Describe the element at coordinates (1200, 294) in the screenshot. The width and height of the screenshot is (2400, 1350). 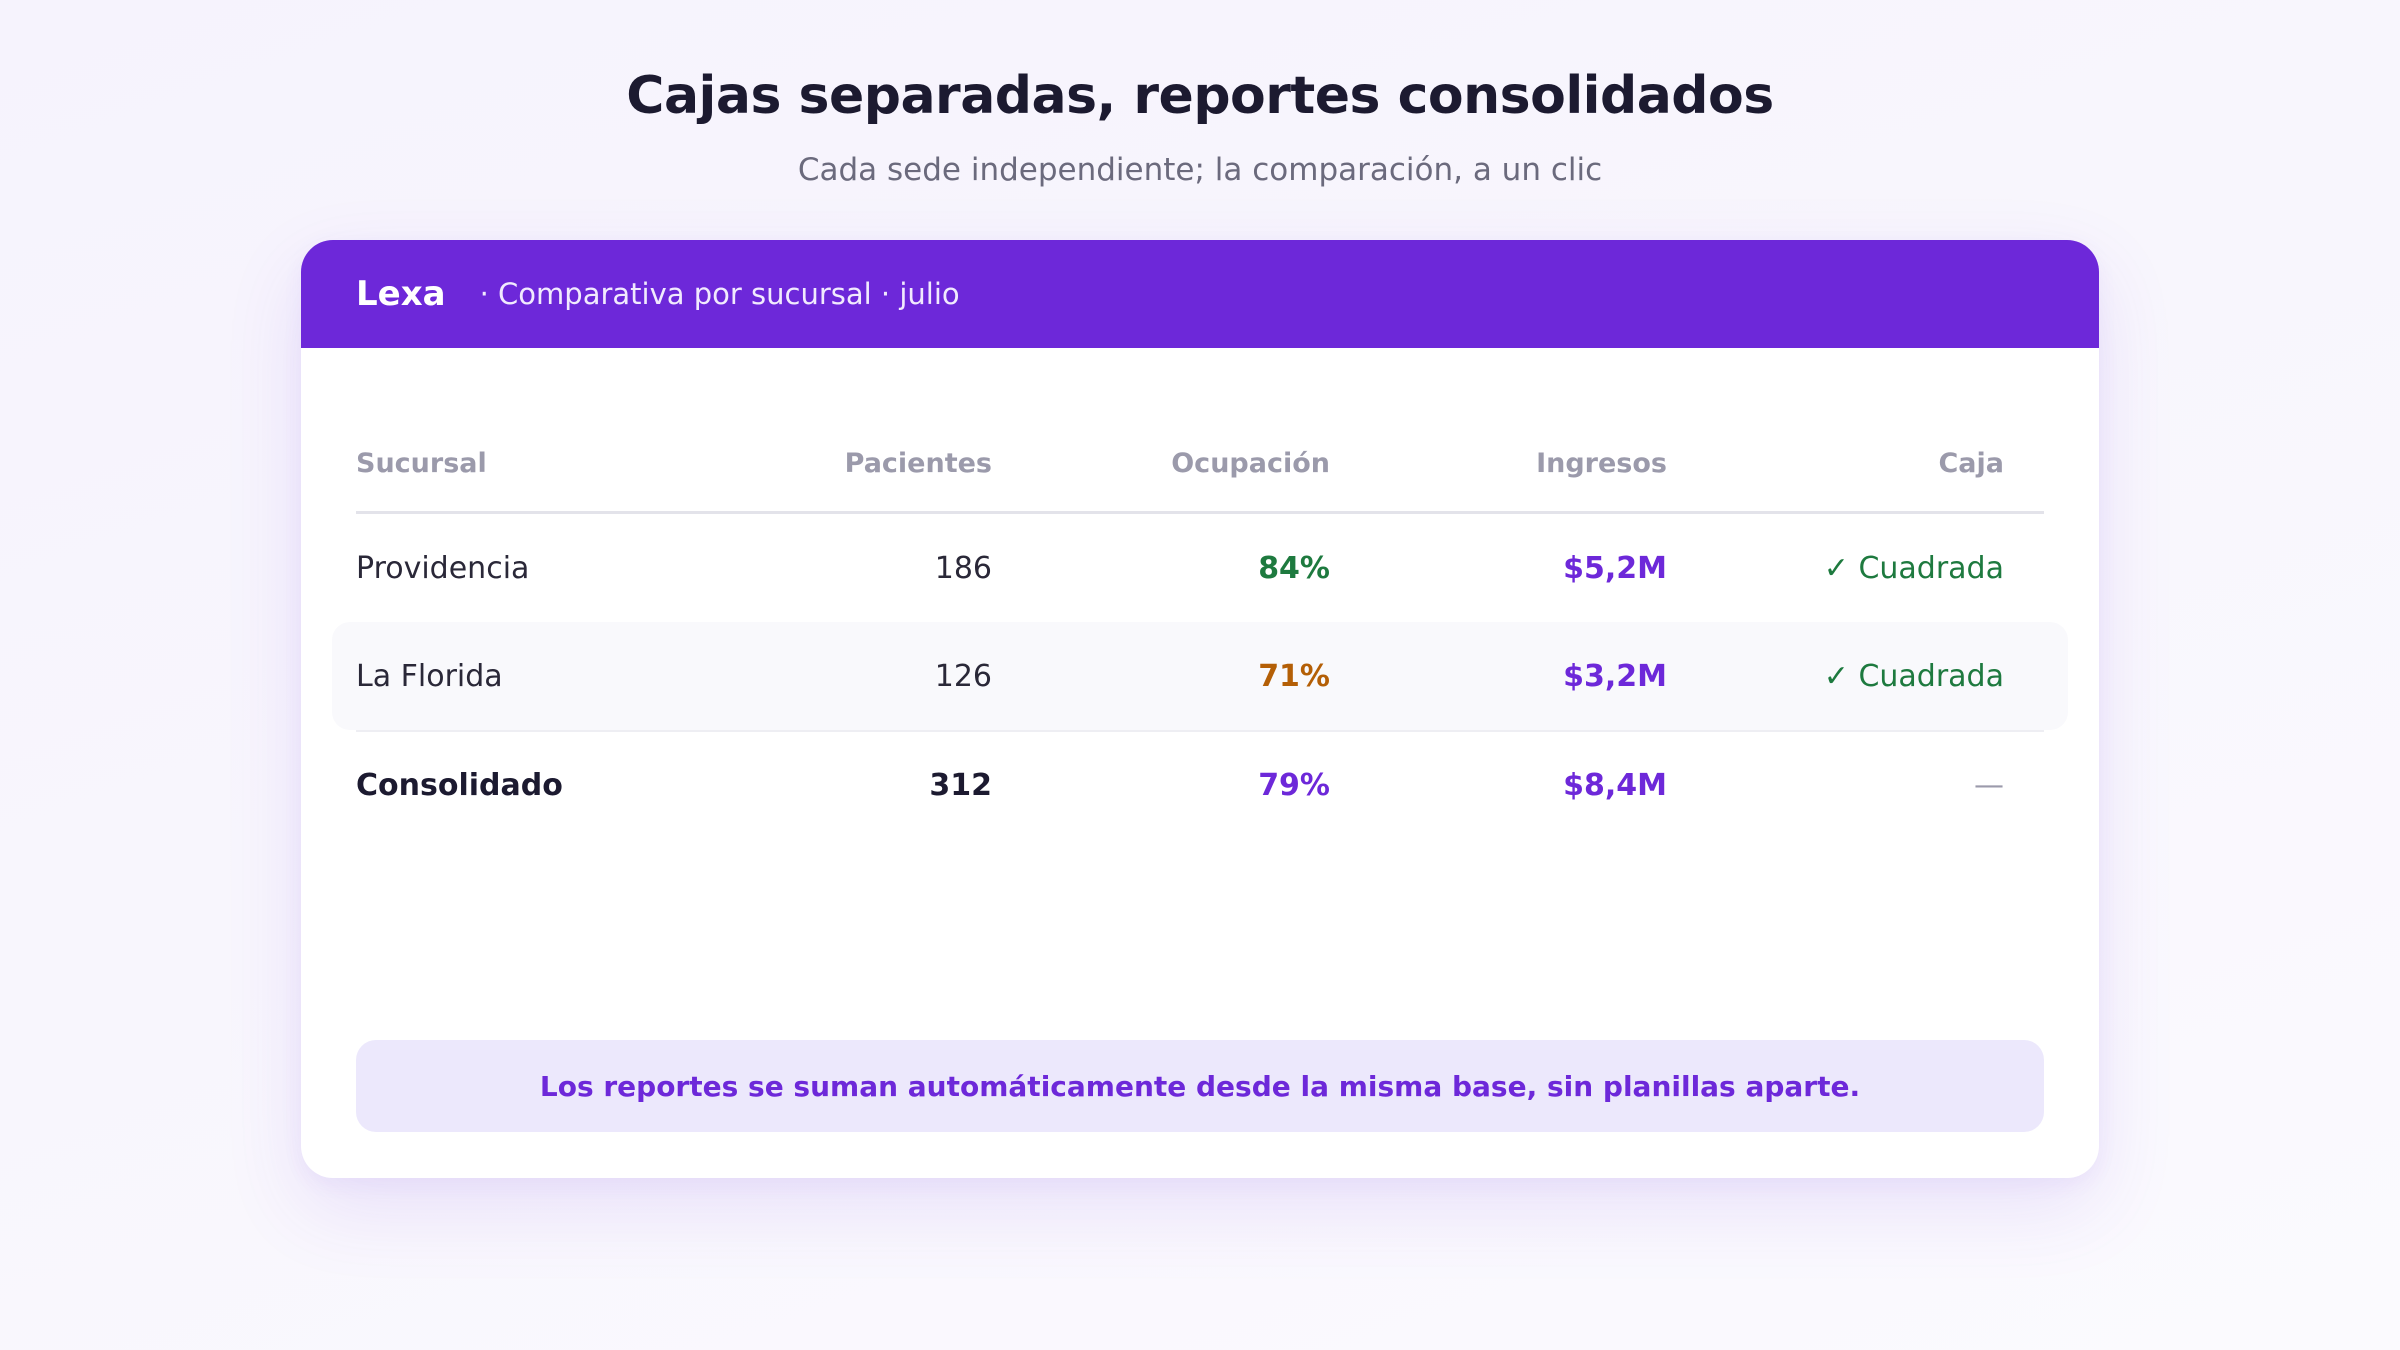
I see `card-header: Lexa · Comparativa por sucursal · julio` at that location.